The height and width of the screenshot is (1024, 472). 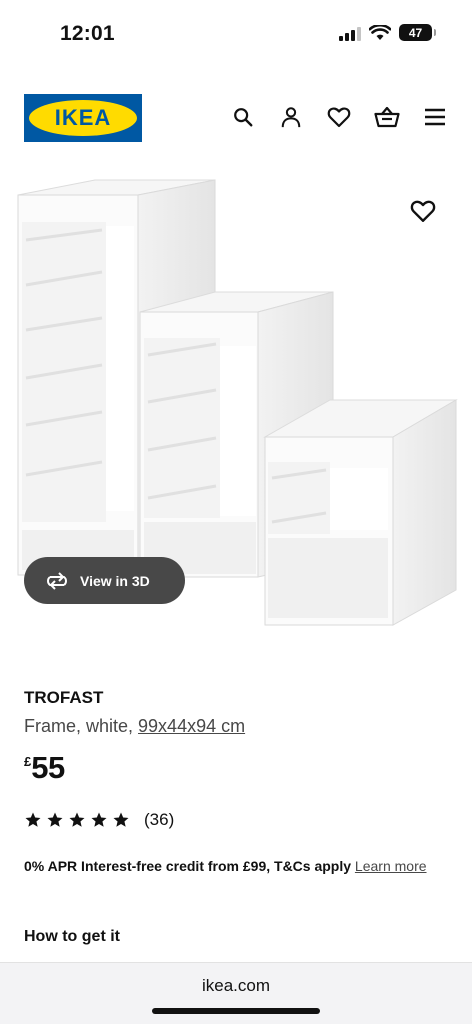 I want to click on add-to-wishlist-icon, so click(x=423, y=211).